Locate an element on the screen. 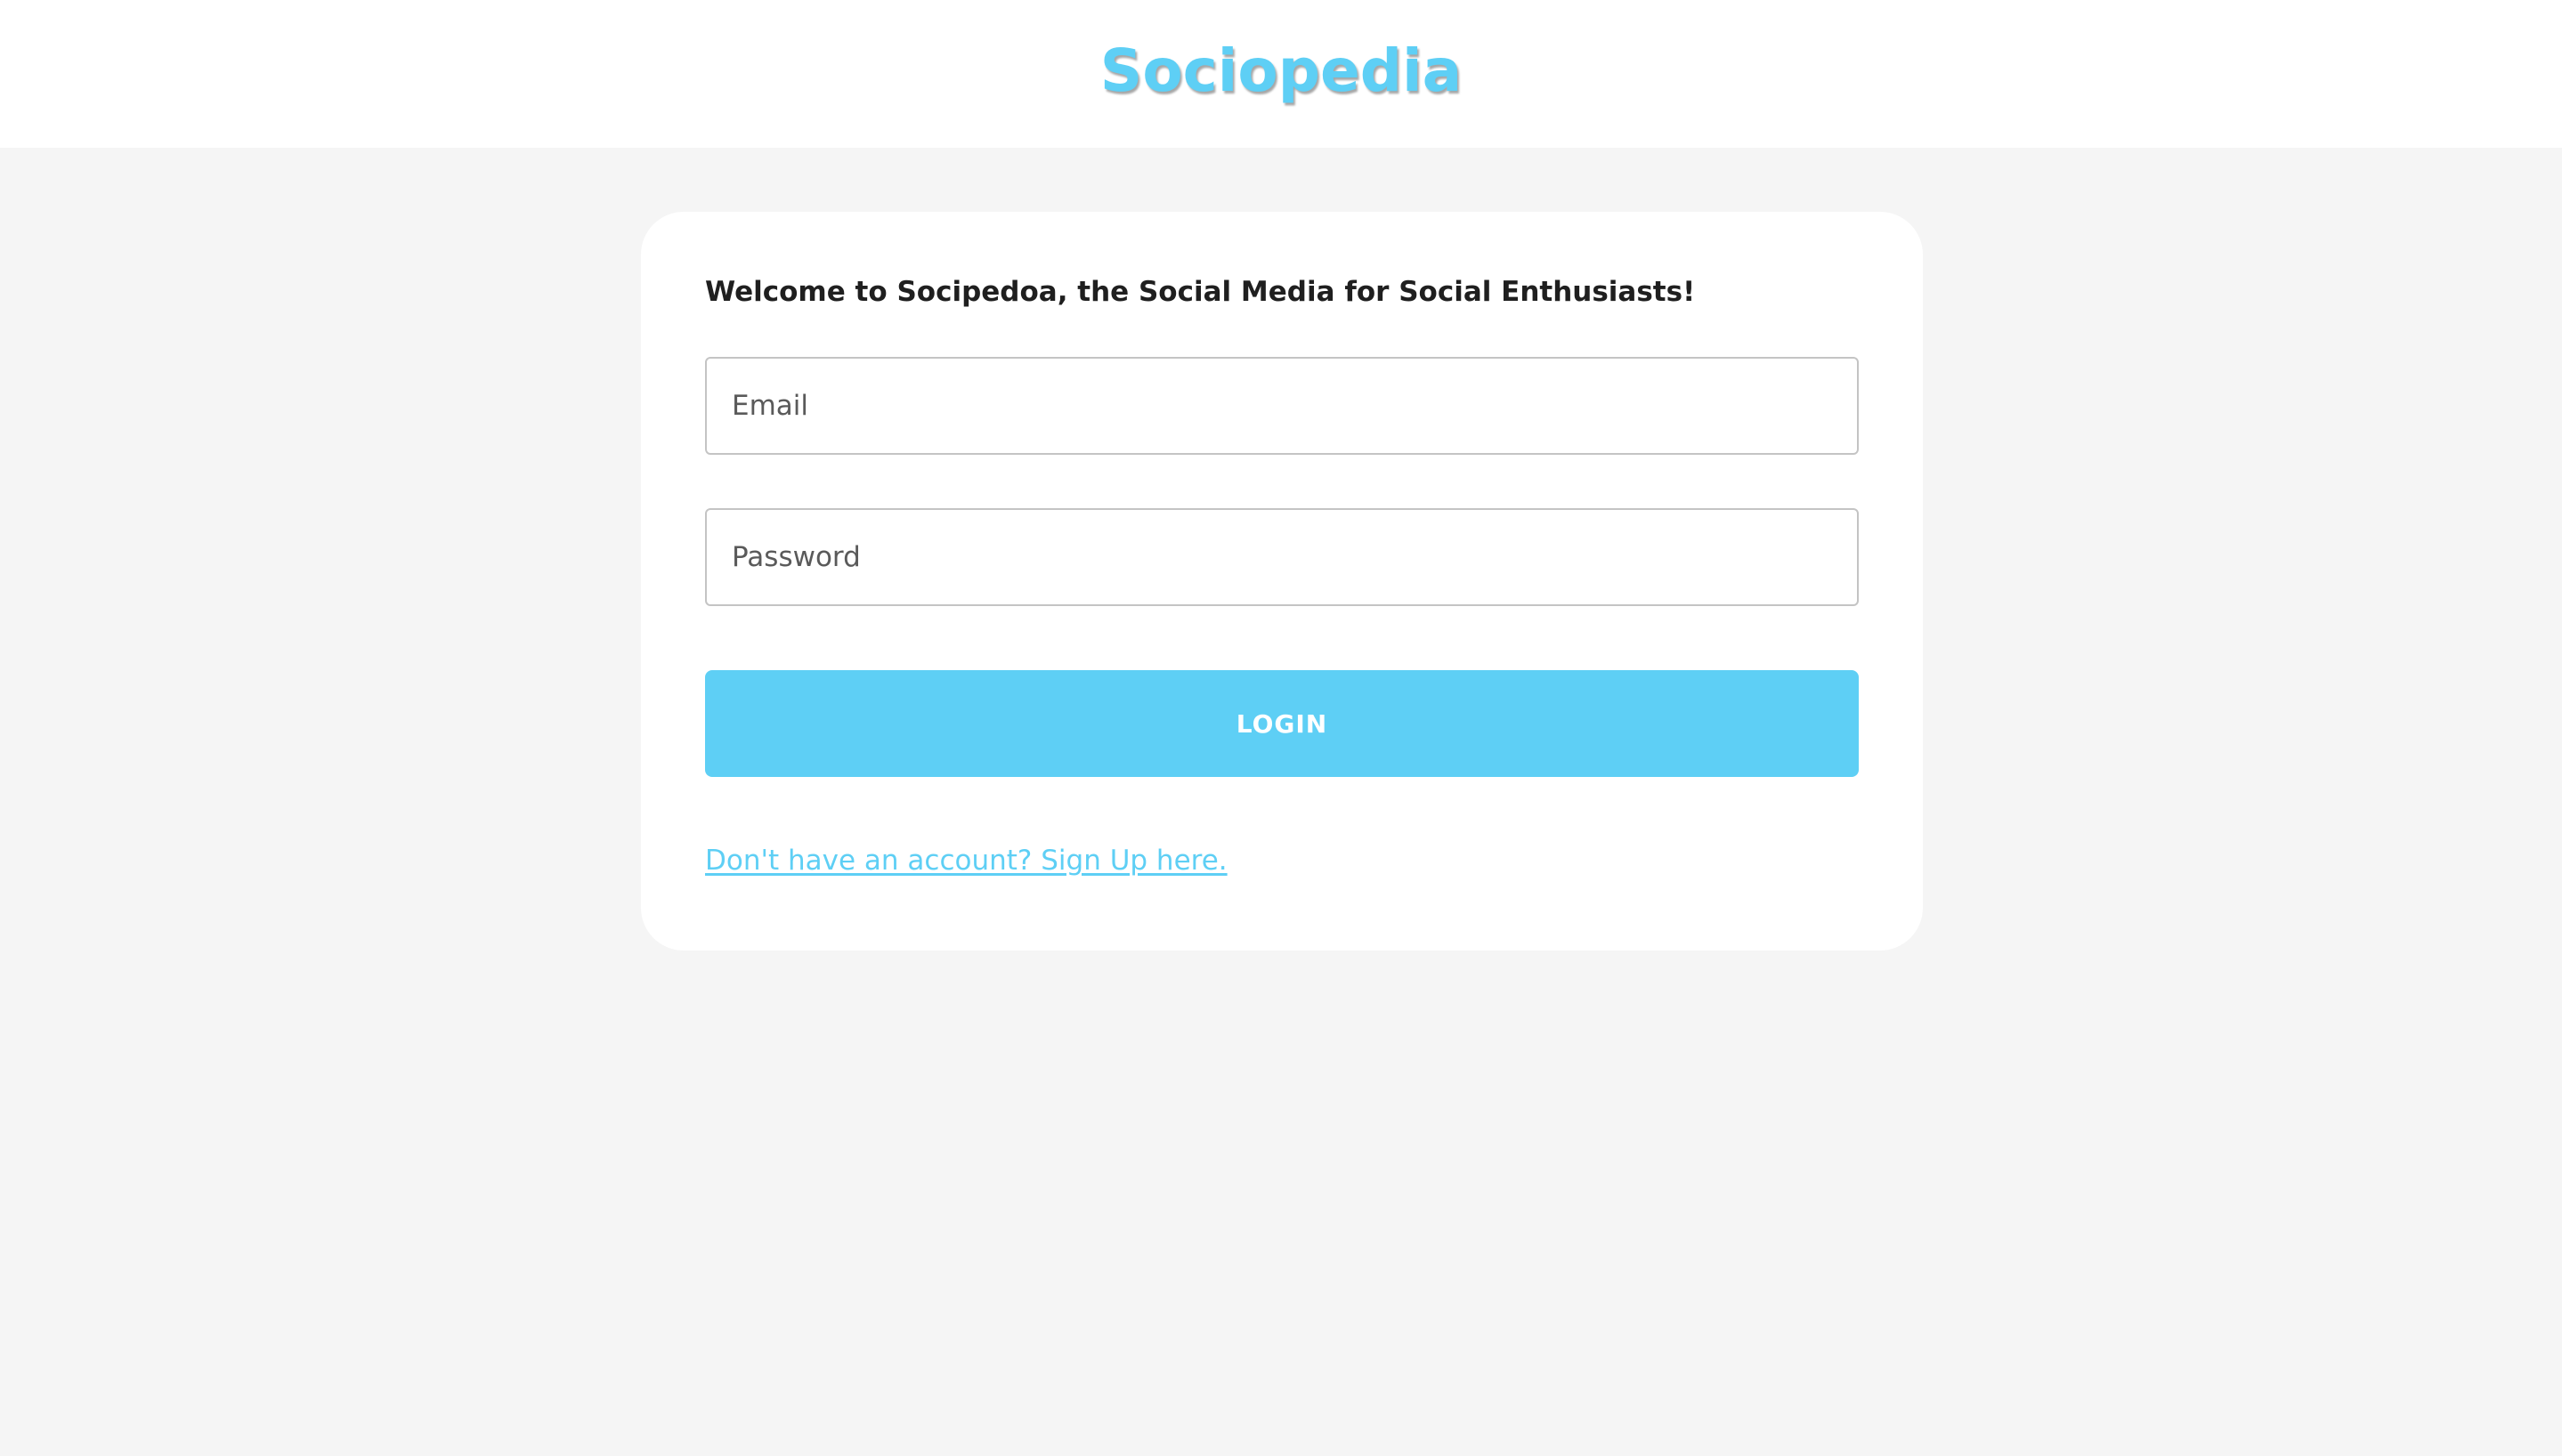 The image size is (2562, 1456). password-field is located at coordinates (1282, 557).